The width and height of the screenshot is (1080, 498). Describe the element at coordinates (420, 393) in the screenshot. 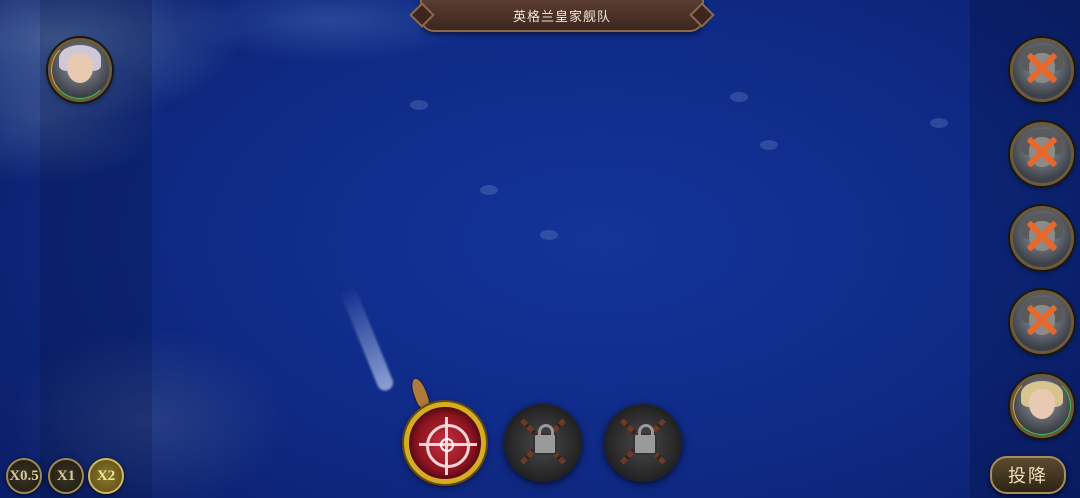

I see `player-ship` at that location.